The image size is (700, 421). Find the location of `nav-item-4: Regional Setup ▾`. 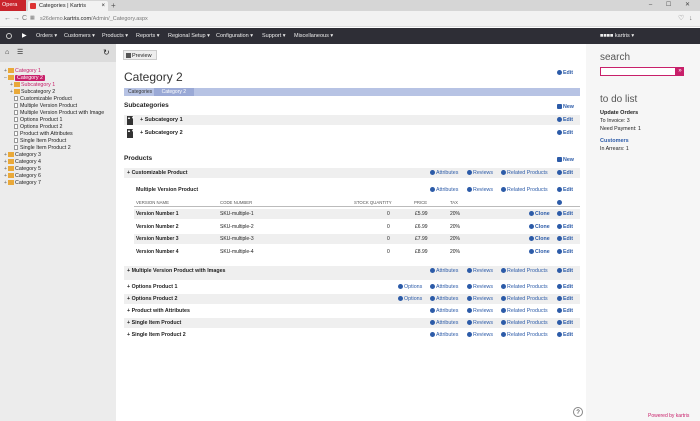

nav-item-4: Regional Setup ▾ is located at coordinates (189, 36).